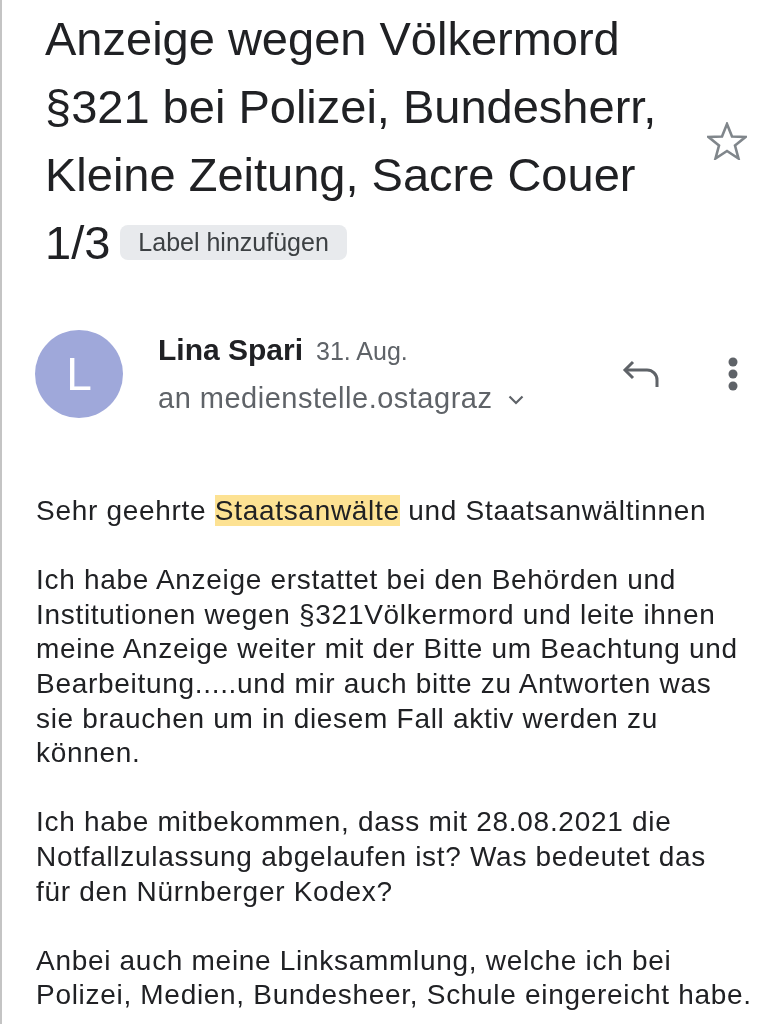  Describe the element at coordinates (641, 374) in the screenshot. I see `reply-icon` at that location.